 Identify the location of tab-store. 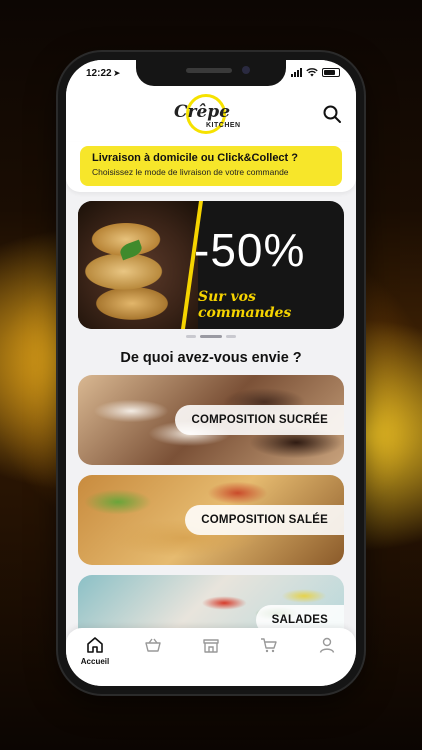
(211, 661).